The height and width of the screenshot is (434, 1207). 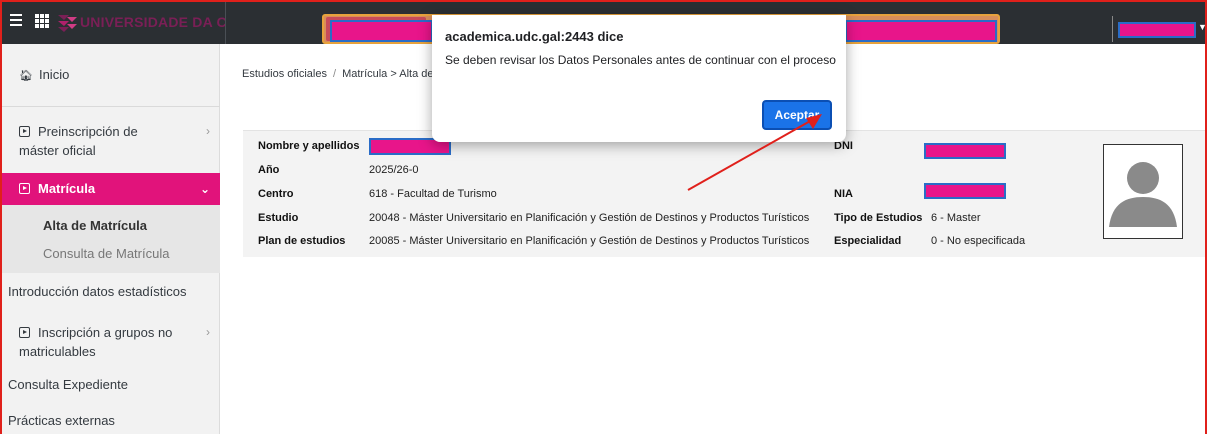 I want to click on study-type-value: 6 - Master, so click(x=956, y=218).